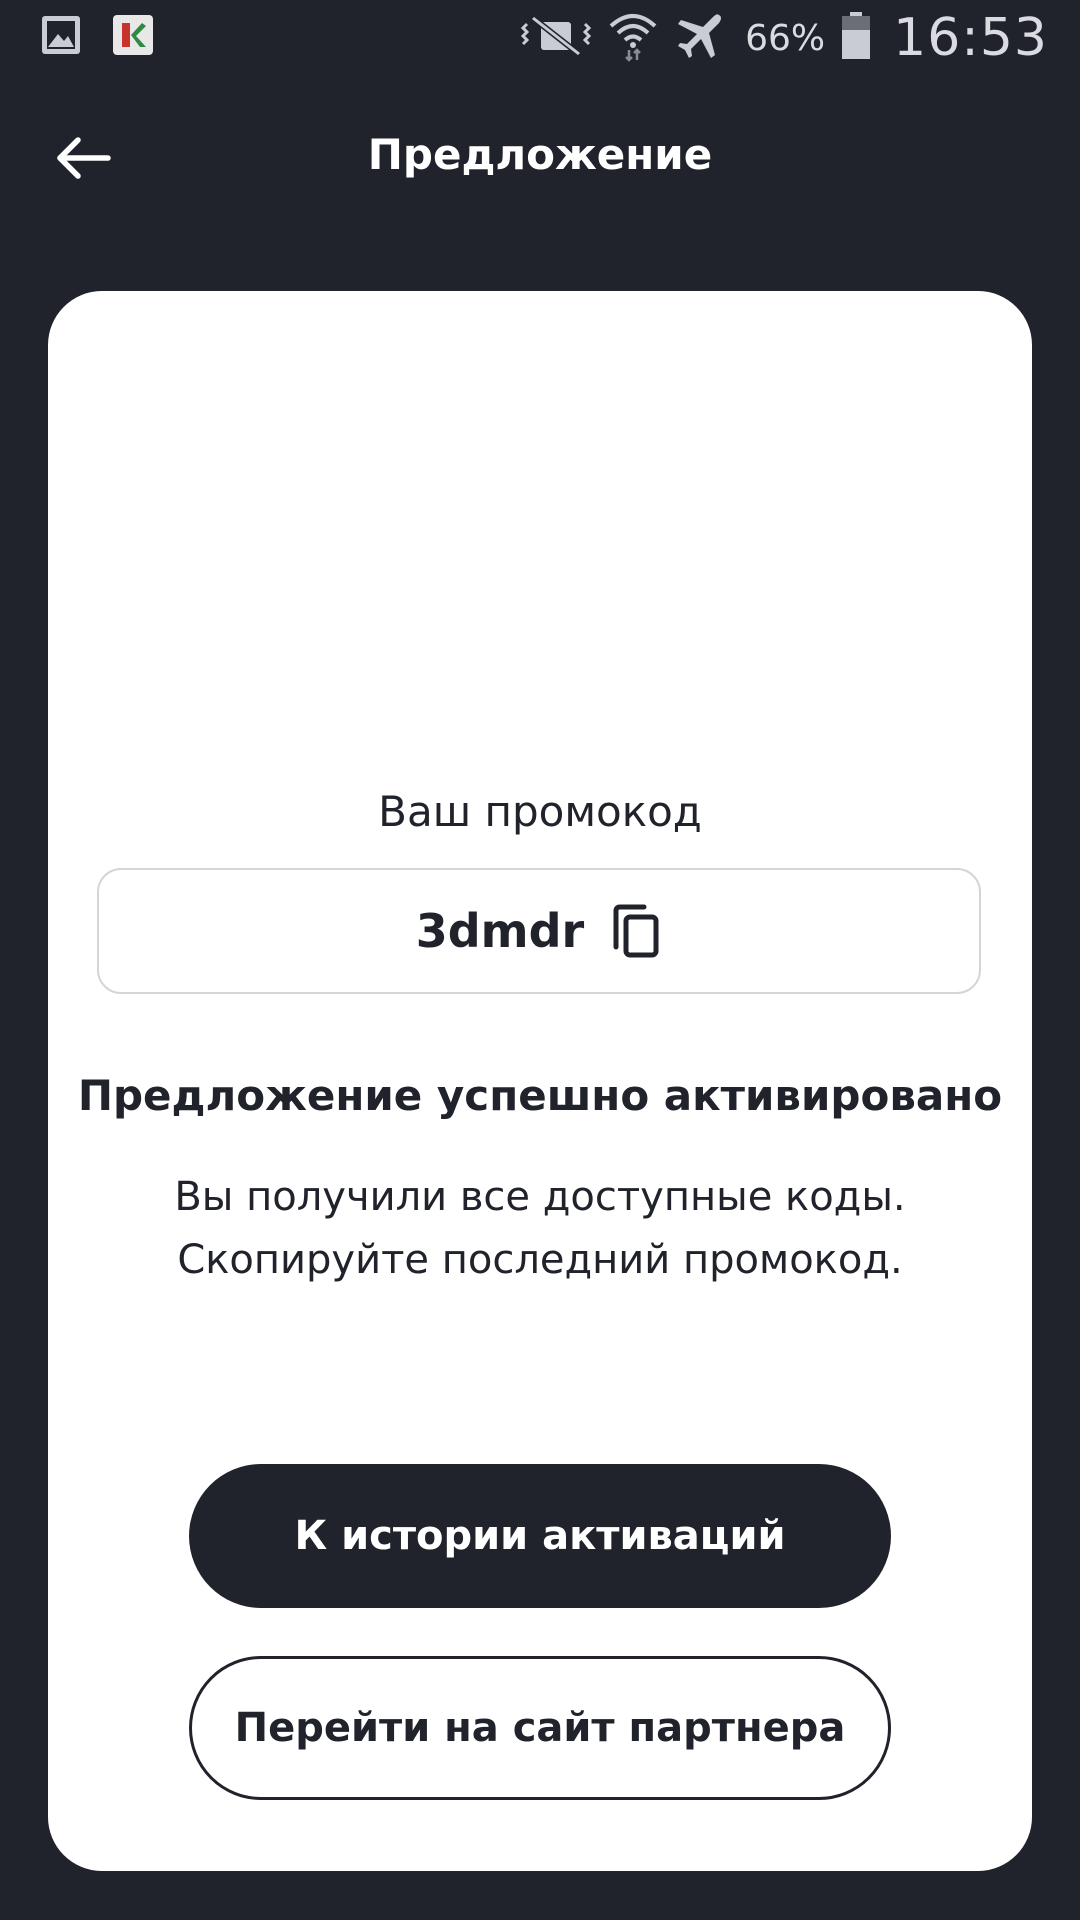  I want to click on success-title: Предложение успешно активировано, so click(540, 1095).